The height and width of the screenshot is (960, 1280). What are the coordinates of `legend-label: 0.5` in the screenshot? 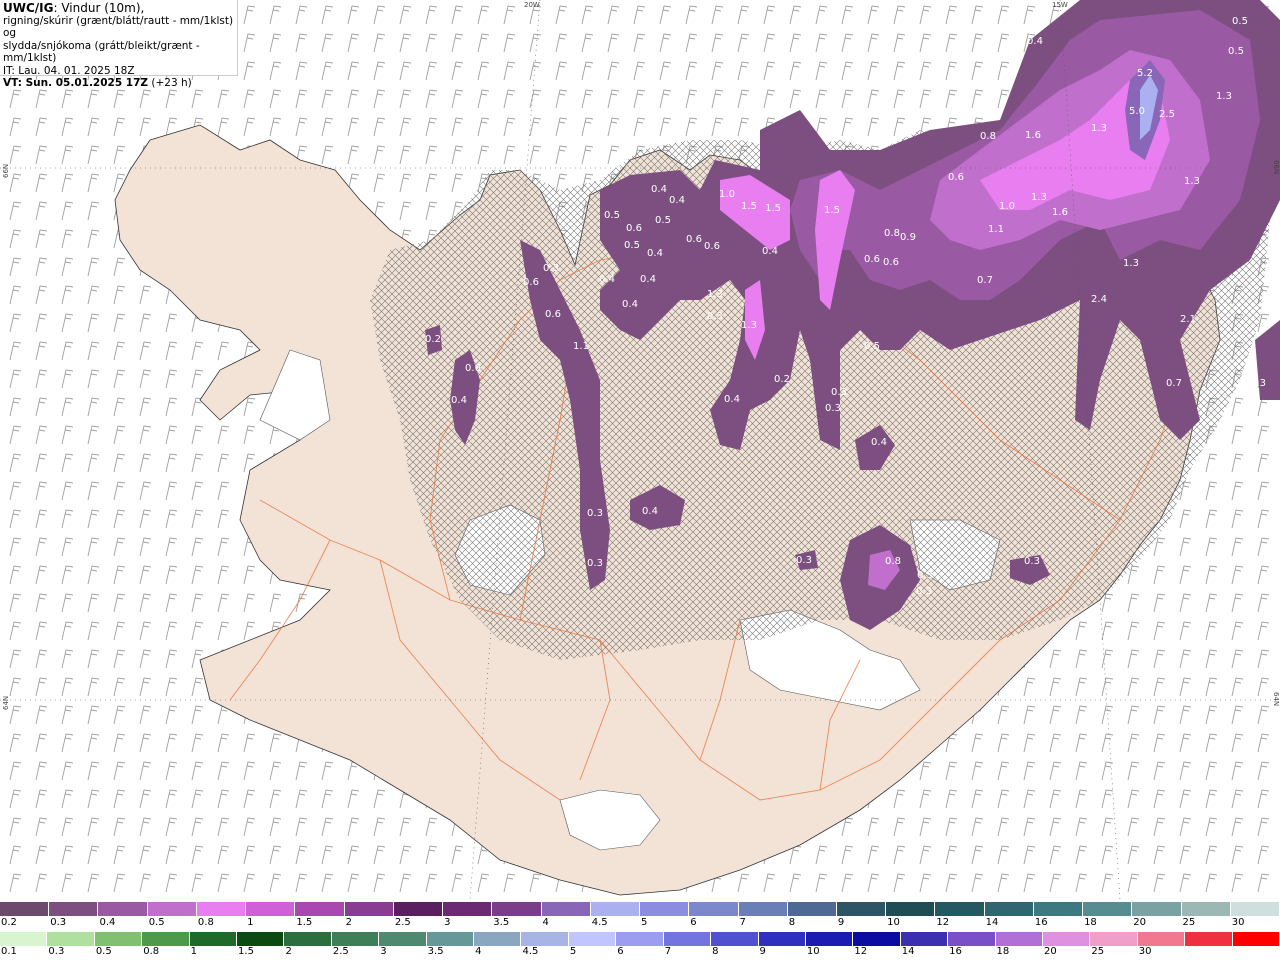 It's located at (156, 922).